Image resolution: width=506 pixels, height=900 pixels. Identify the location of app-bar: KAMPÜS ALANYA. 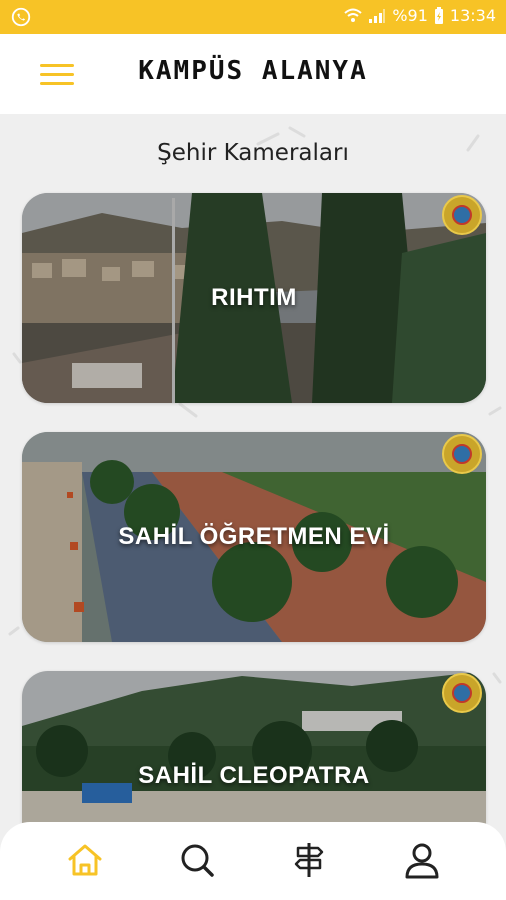
(253, 74).